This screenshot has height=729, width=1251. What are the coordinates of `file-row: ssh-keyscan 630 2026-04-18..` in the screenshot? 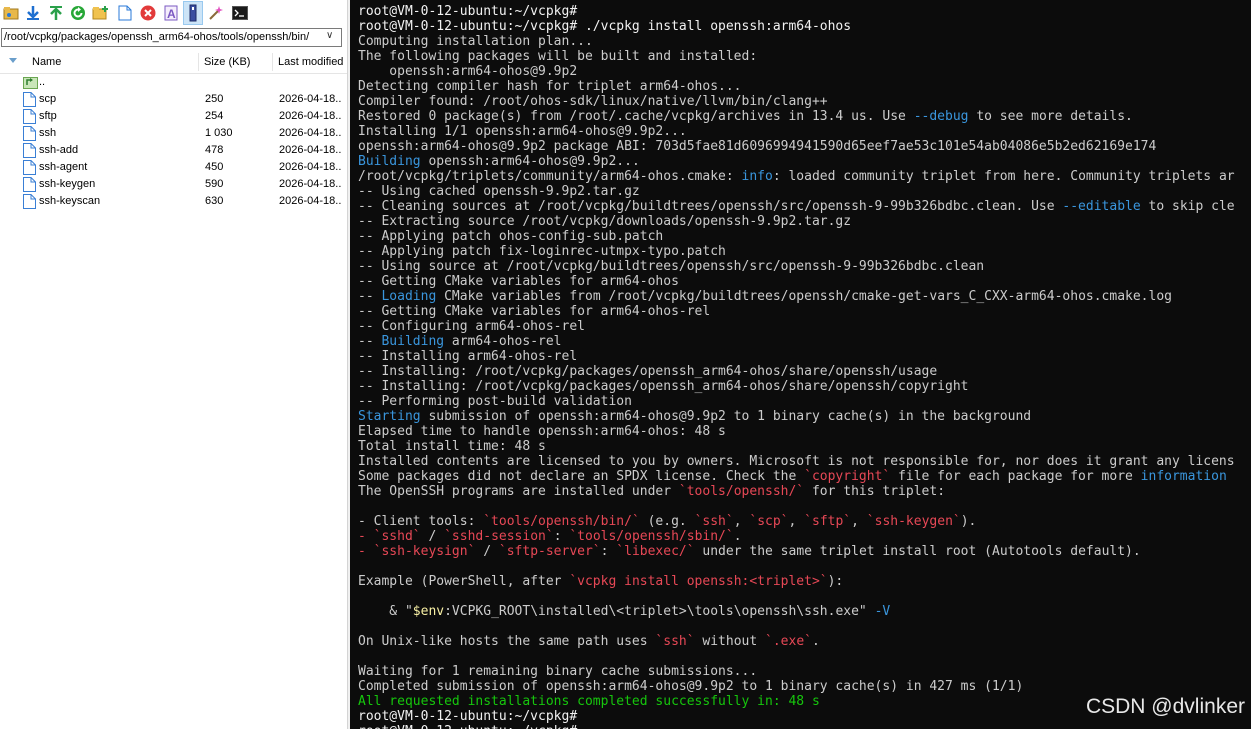 It's located at (173, 201).